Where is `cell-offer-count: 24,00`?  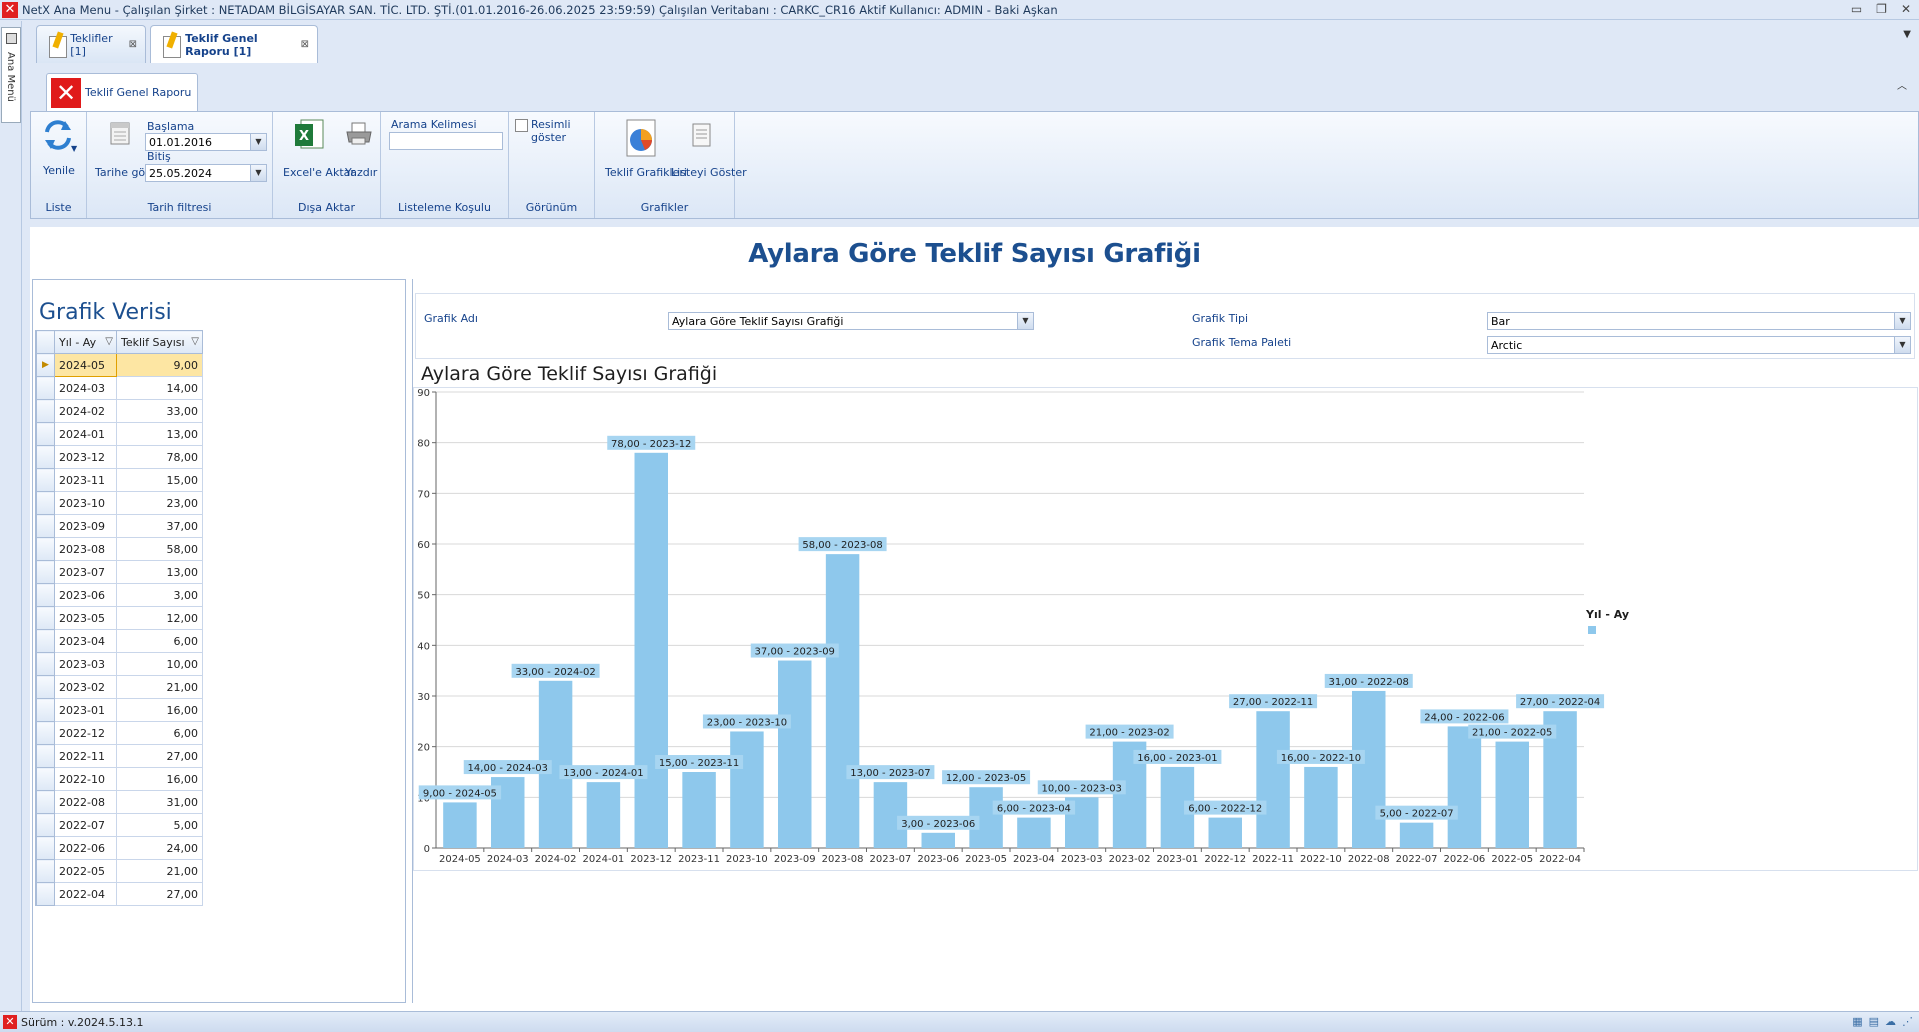
cell-offer-count: 24,00 is located at coordinates (159, 848).